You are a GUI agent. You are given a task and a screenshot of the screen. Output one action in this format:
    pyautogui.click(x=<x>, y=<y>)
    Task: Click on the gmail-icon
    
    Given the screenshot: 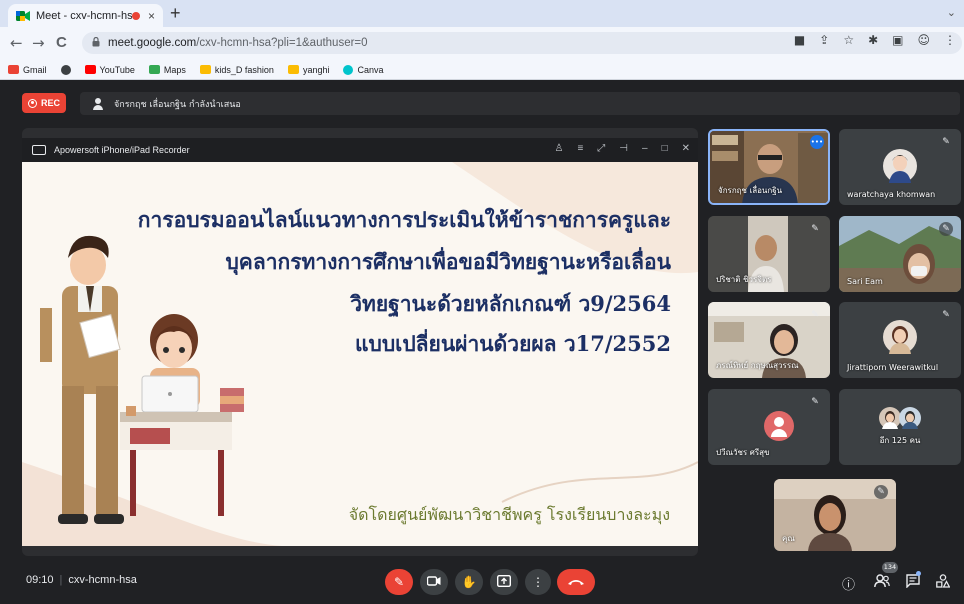 What is the action you would take?
    pyautogui.click(x=13, y=69)
    